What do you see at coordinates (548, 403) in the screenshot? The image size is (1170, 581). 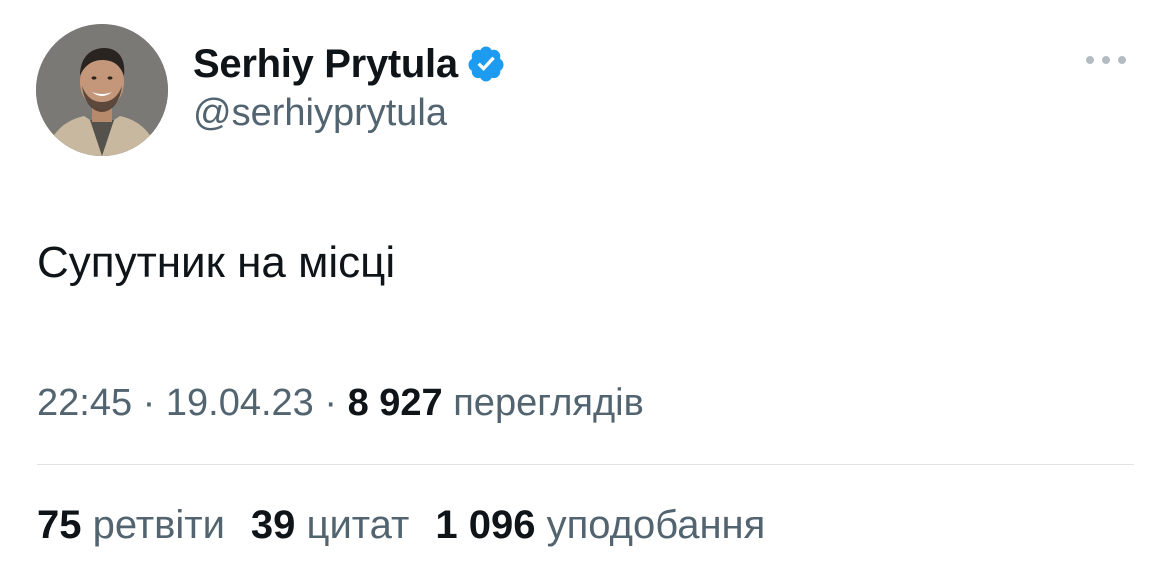 I see `views-label: переглядів` at bounding box center [548, 403].